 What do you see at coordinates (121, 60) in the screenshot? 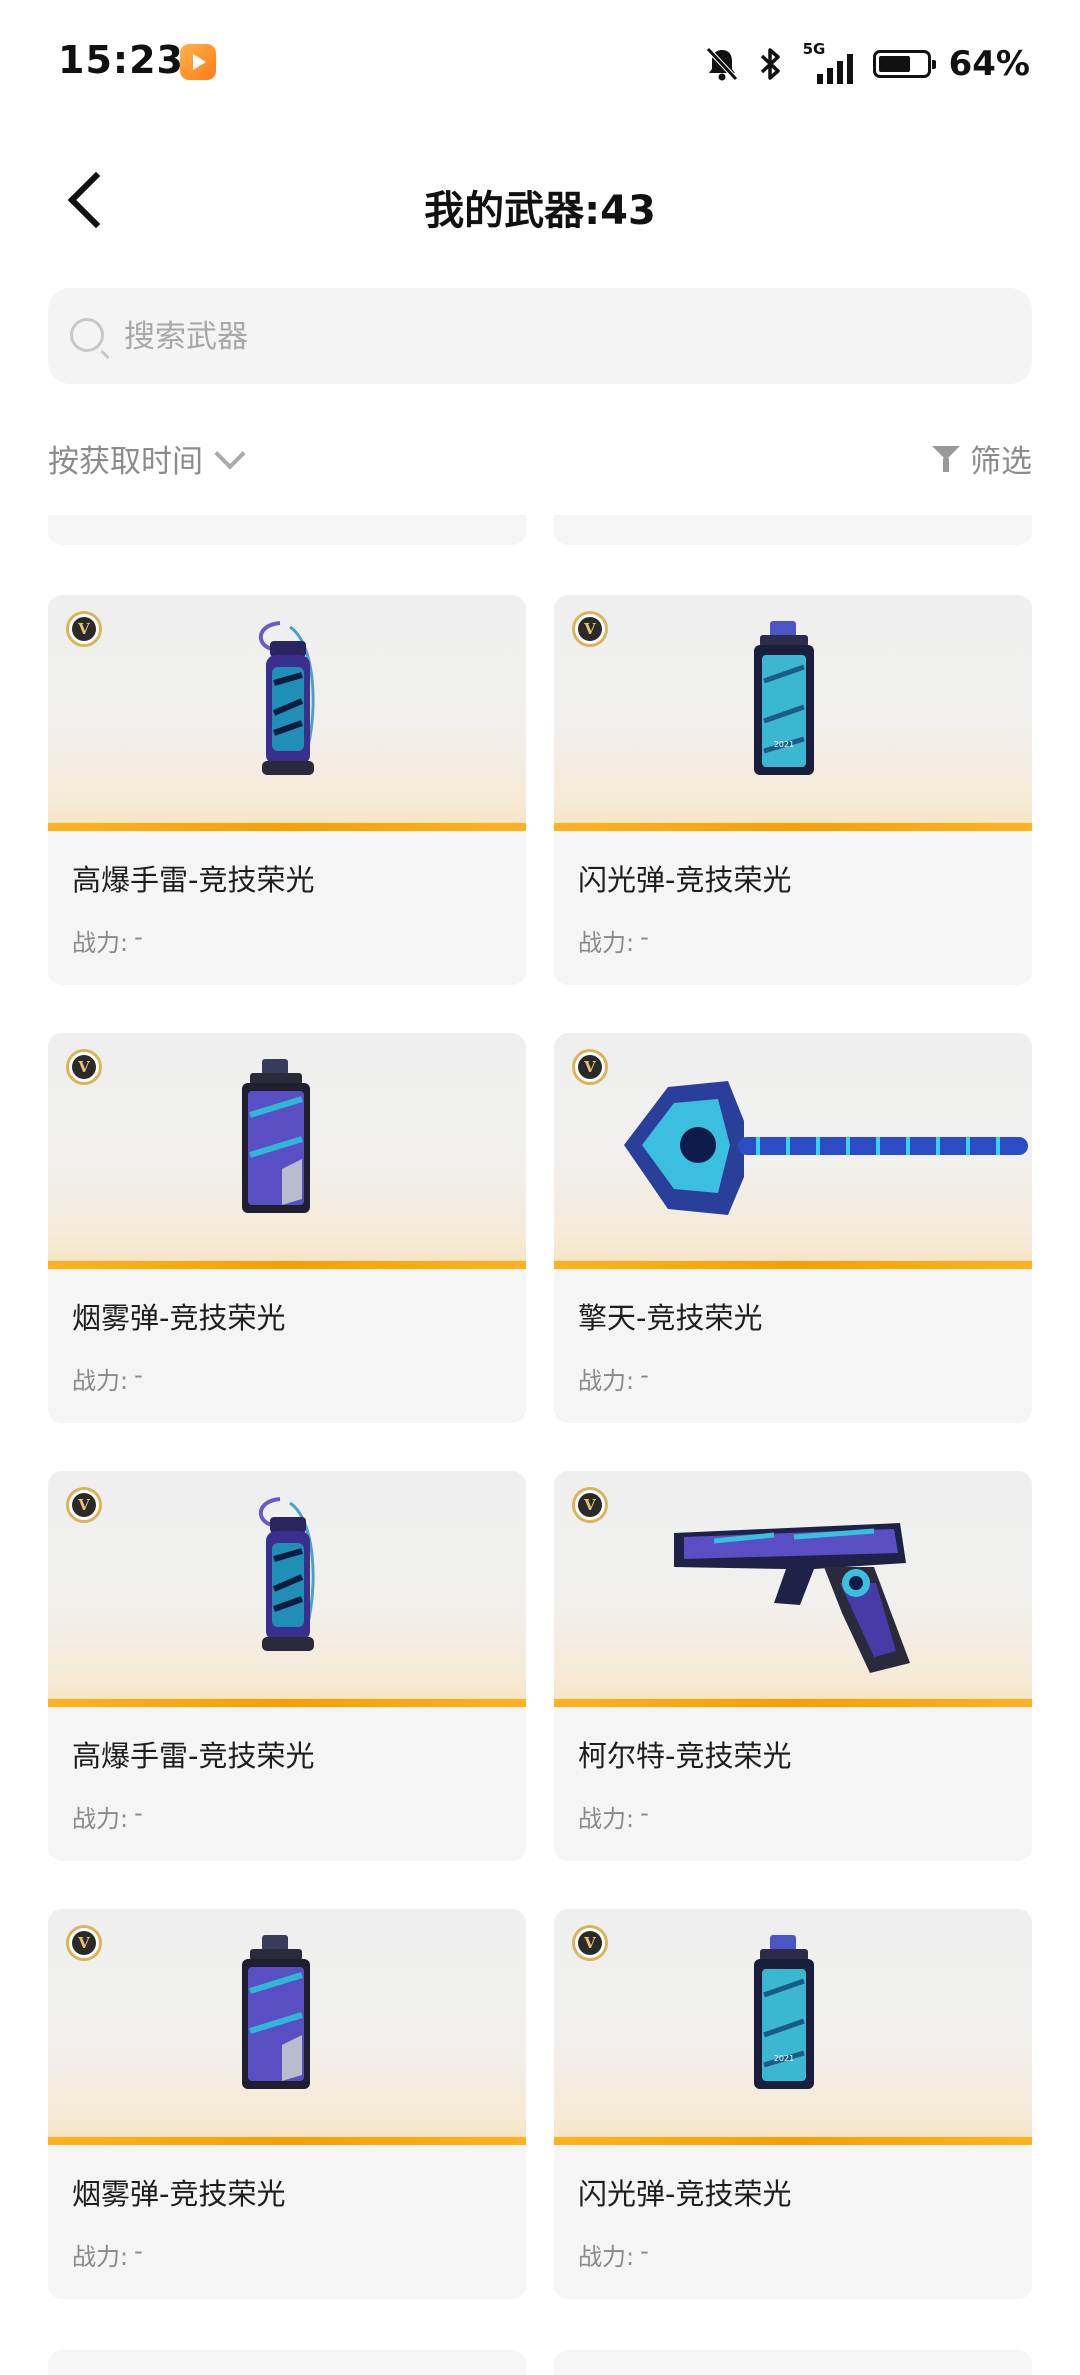
I see `status-time: 15:23` at bounding box center [121, 60].